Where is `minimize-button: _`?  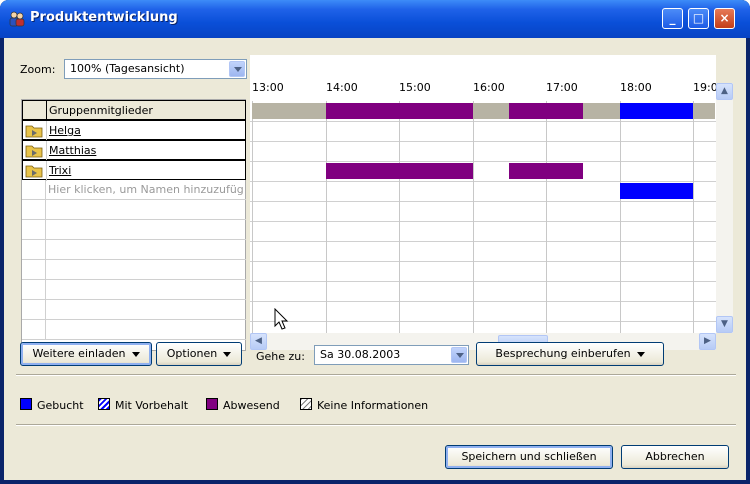
minimize-button: _ is located at coordinates (672, 18).